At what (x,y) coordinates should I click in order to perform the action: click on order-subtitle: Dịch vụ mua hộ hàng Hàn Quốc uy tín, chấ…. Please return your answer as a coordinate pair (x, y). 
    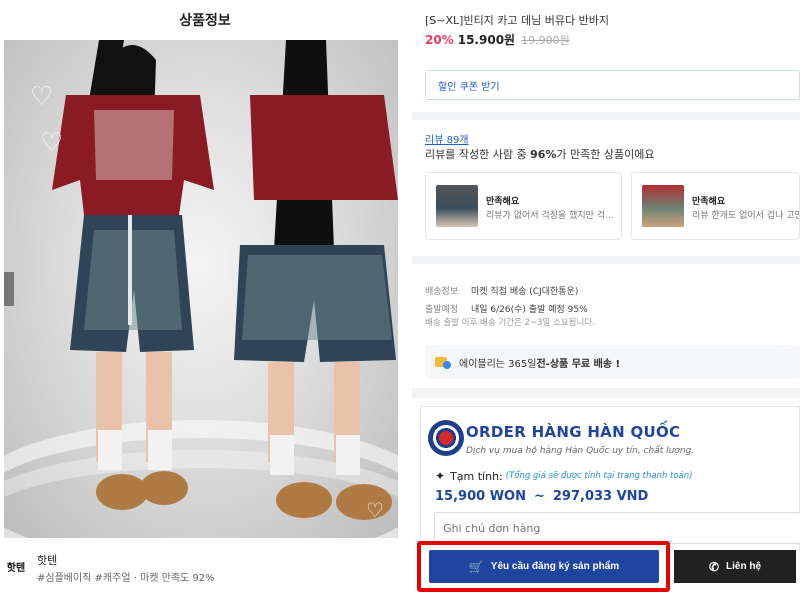
    Looking at the image, I should click on (580, 451).